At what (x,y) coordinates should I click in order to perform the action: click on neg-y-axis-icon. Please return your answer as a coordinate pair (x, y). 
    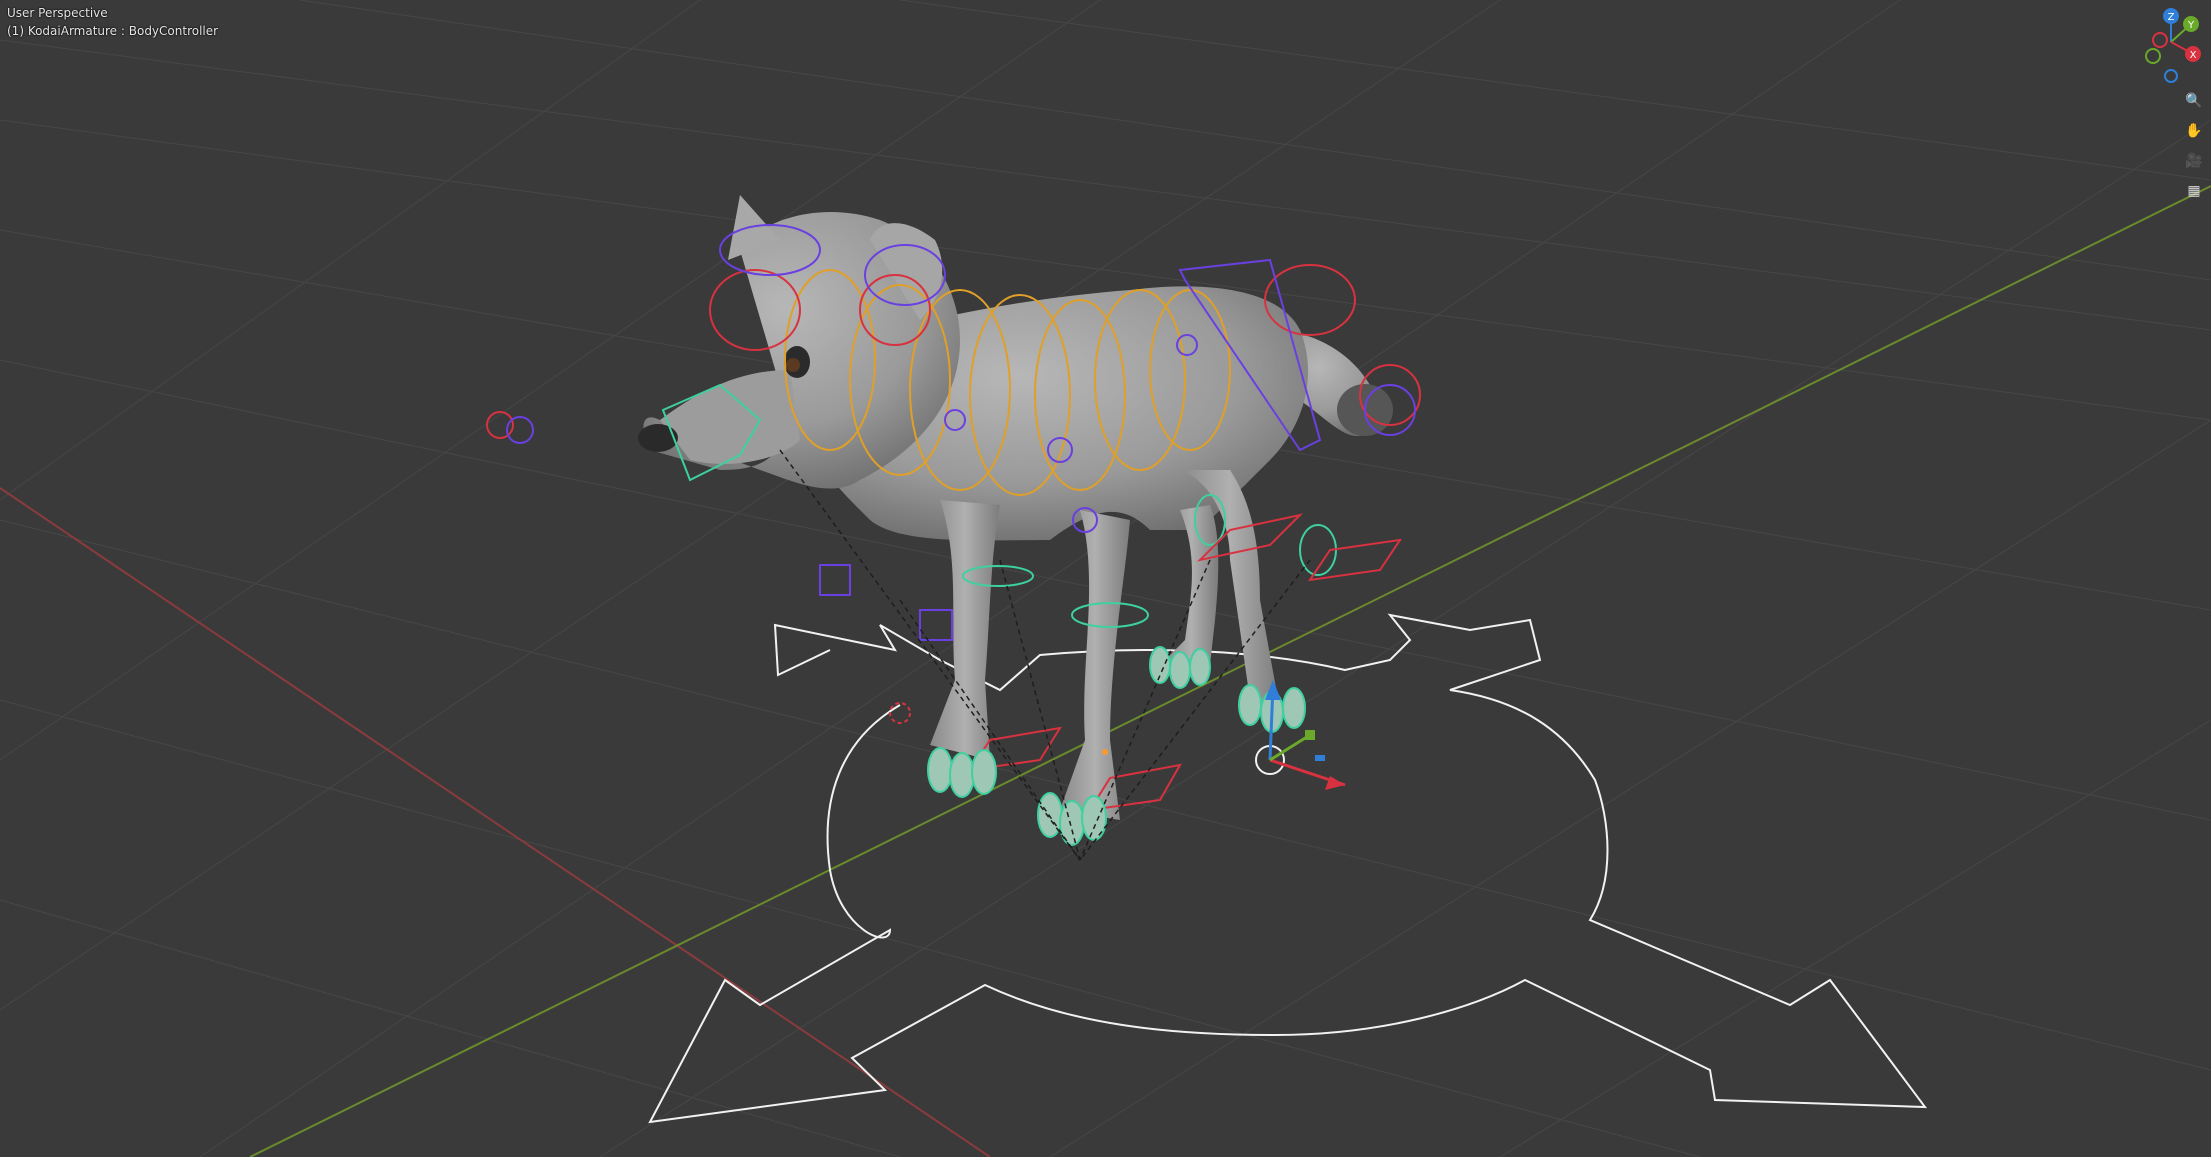
    Looking at the image, I should click on (2153, 56).